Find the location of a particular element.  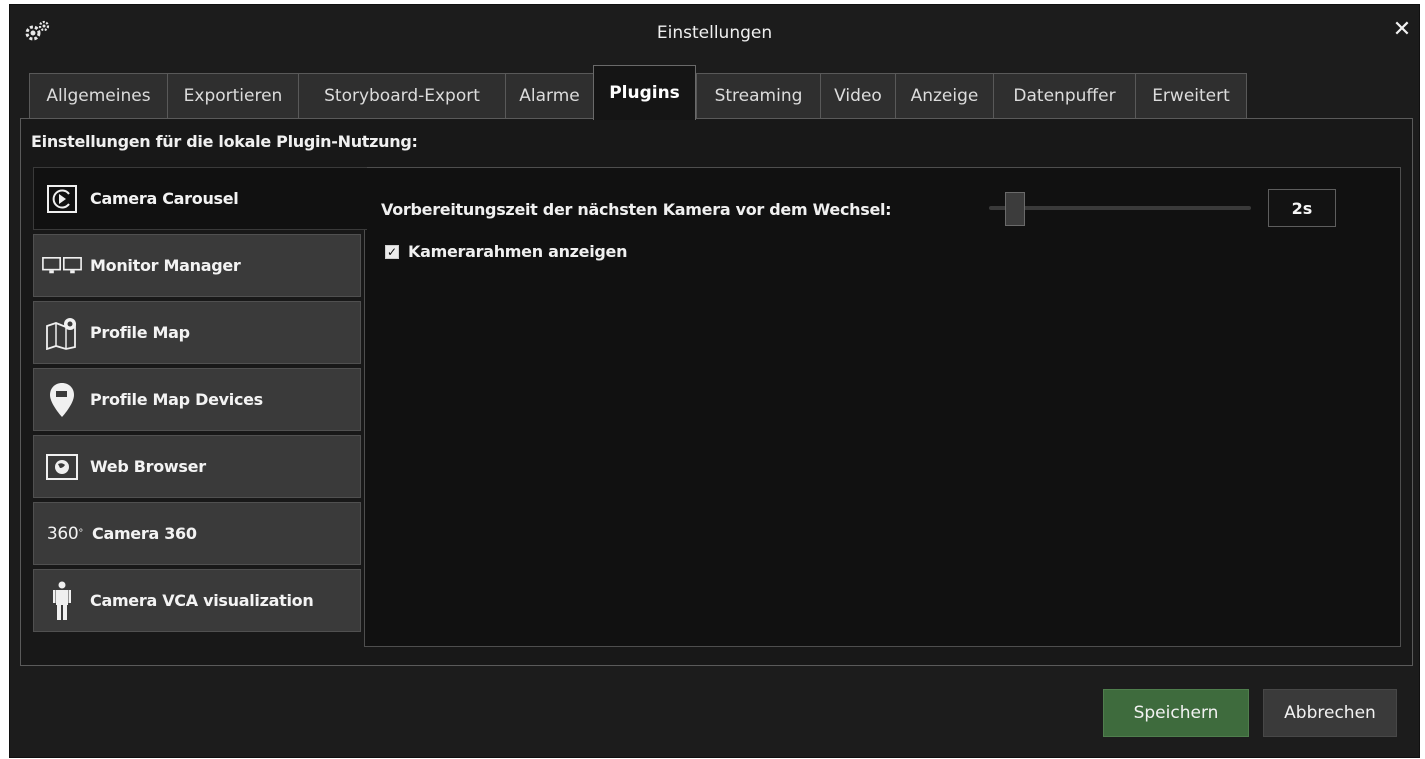

checkbox-label: Kamerarahmen anzeigen is located at coordinates (518, 251).